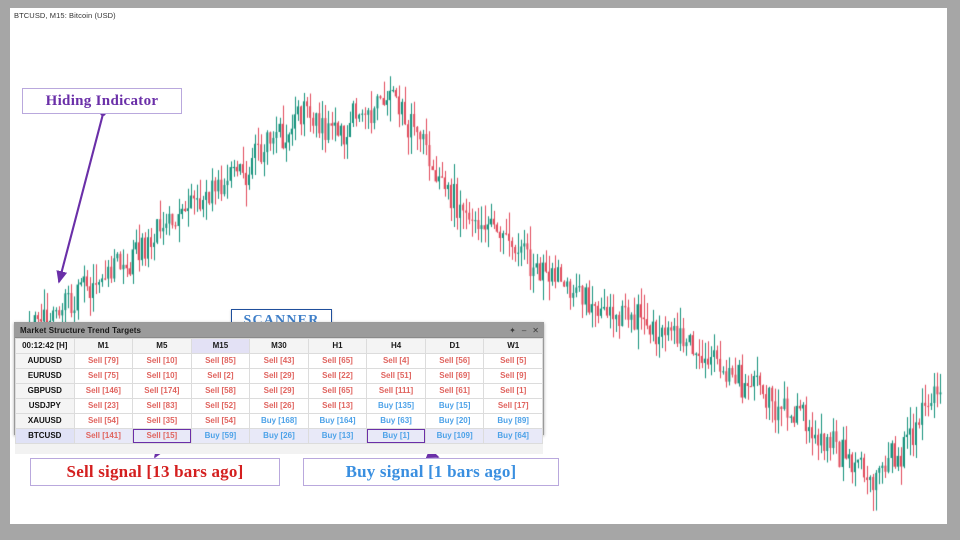 The height and width of the screenshot is (540, 960). I want to click on close-icon: ✕, so click(535, 330).